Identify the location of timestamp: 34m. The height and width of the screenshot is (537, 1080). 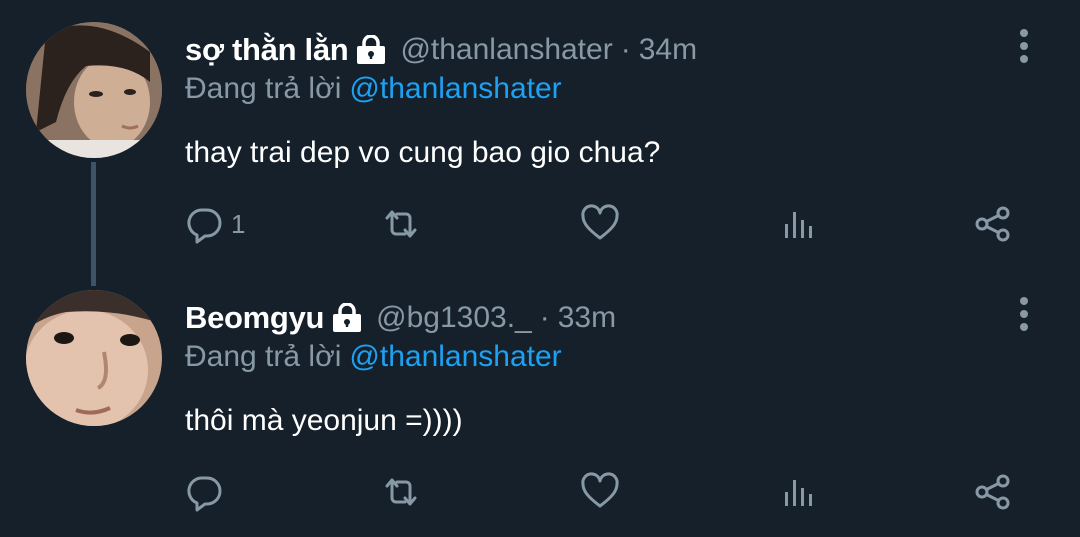
(668, 50).